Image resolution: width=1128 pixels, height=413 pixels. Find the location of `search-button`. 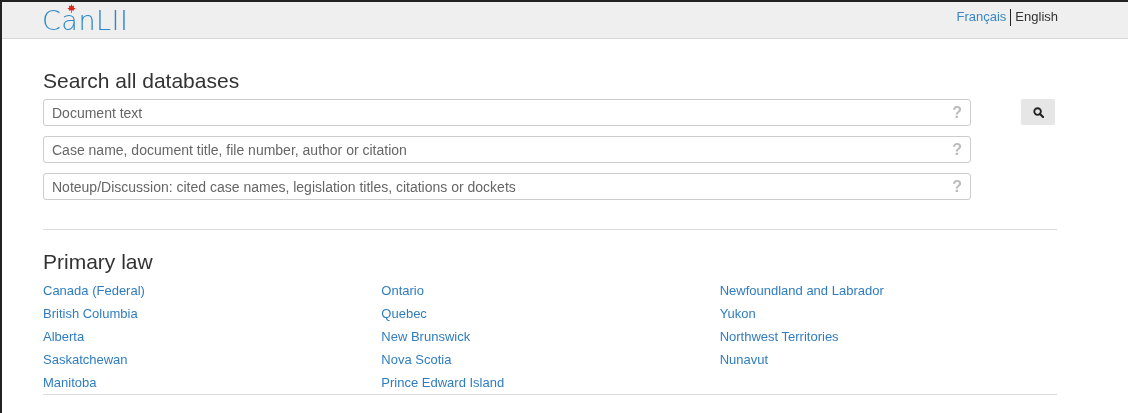

search-button is located at coordinates (1038, 112).